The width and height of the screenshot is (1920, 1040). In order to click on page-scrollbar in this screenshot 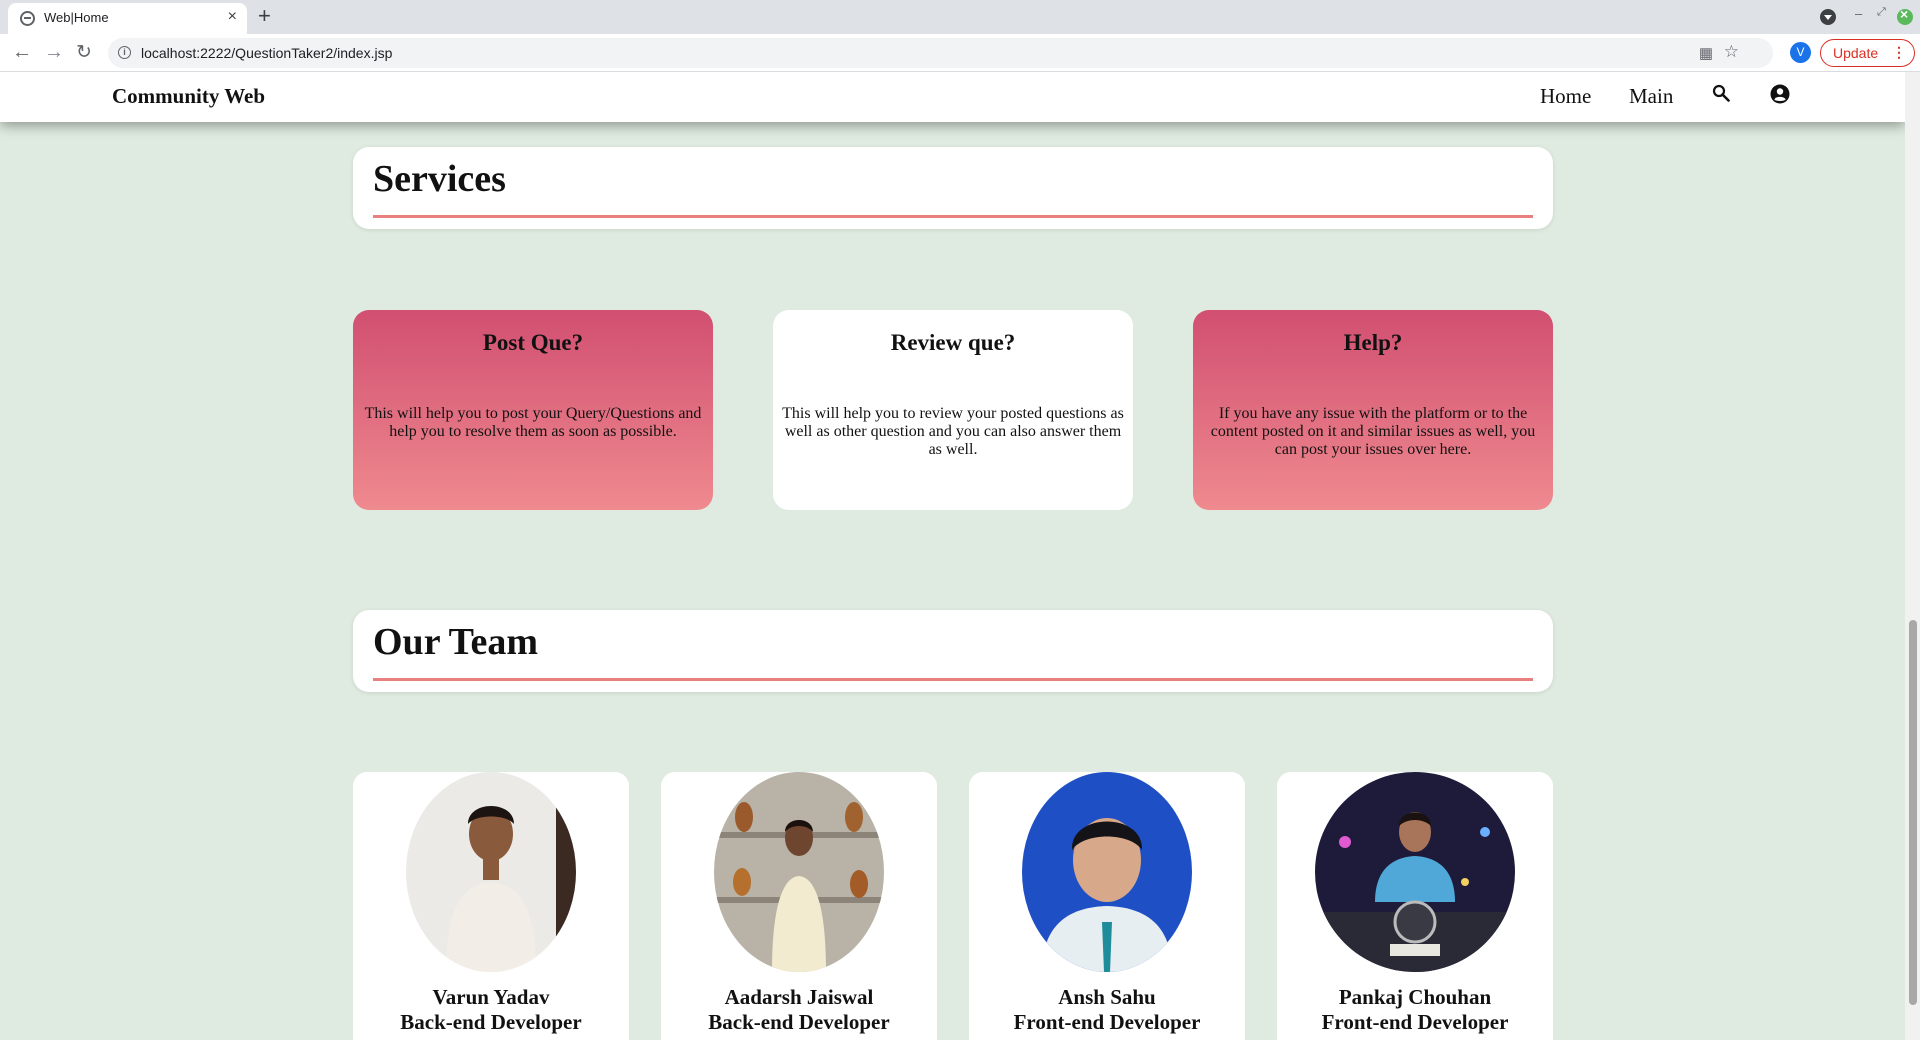, I will do `click(1912, 556)`.